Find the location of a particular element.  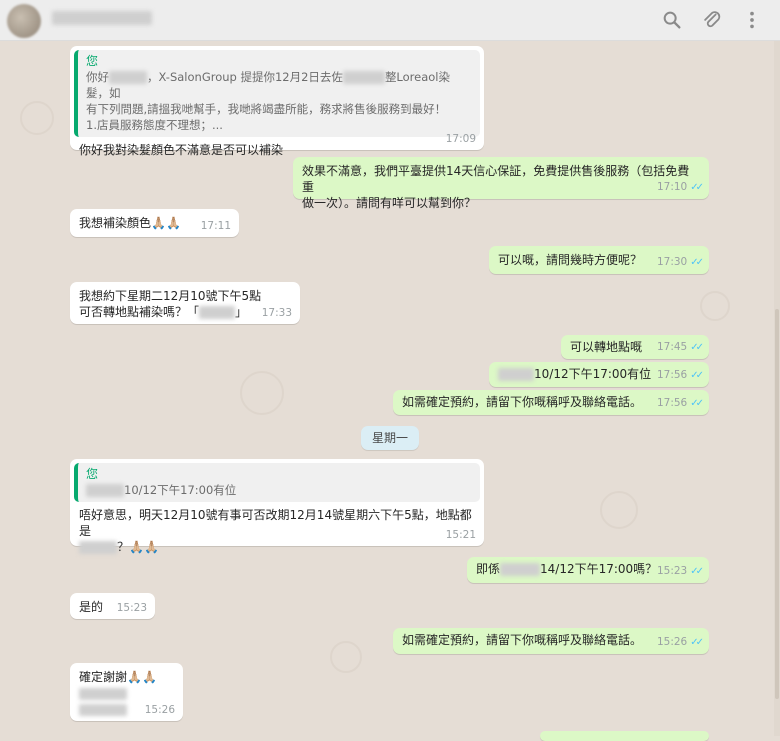

message-bubble: 即係 14/12下午17:00嗎？ 15:23 ✓✓ is located at coordinates (588, 570).